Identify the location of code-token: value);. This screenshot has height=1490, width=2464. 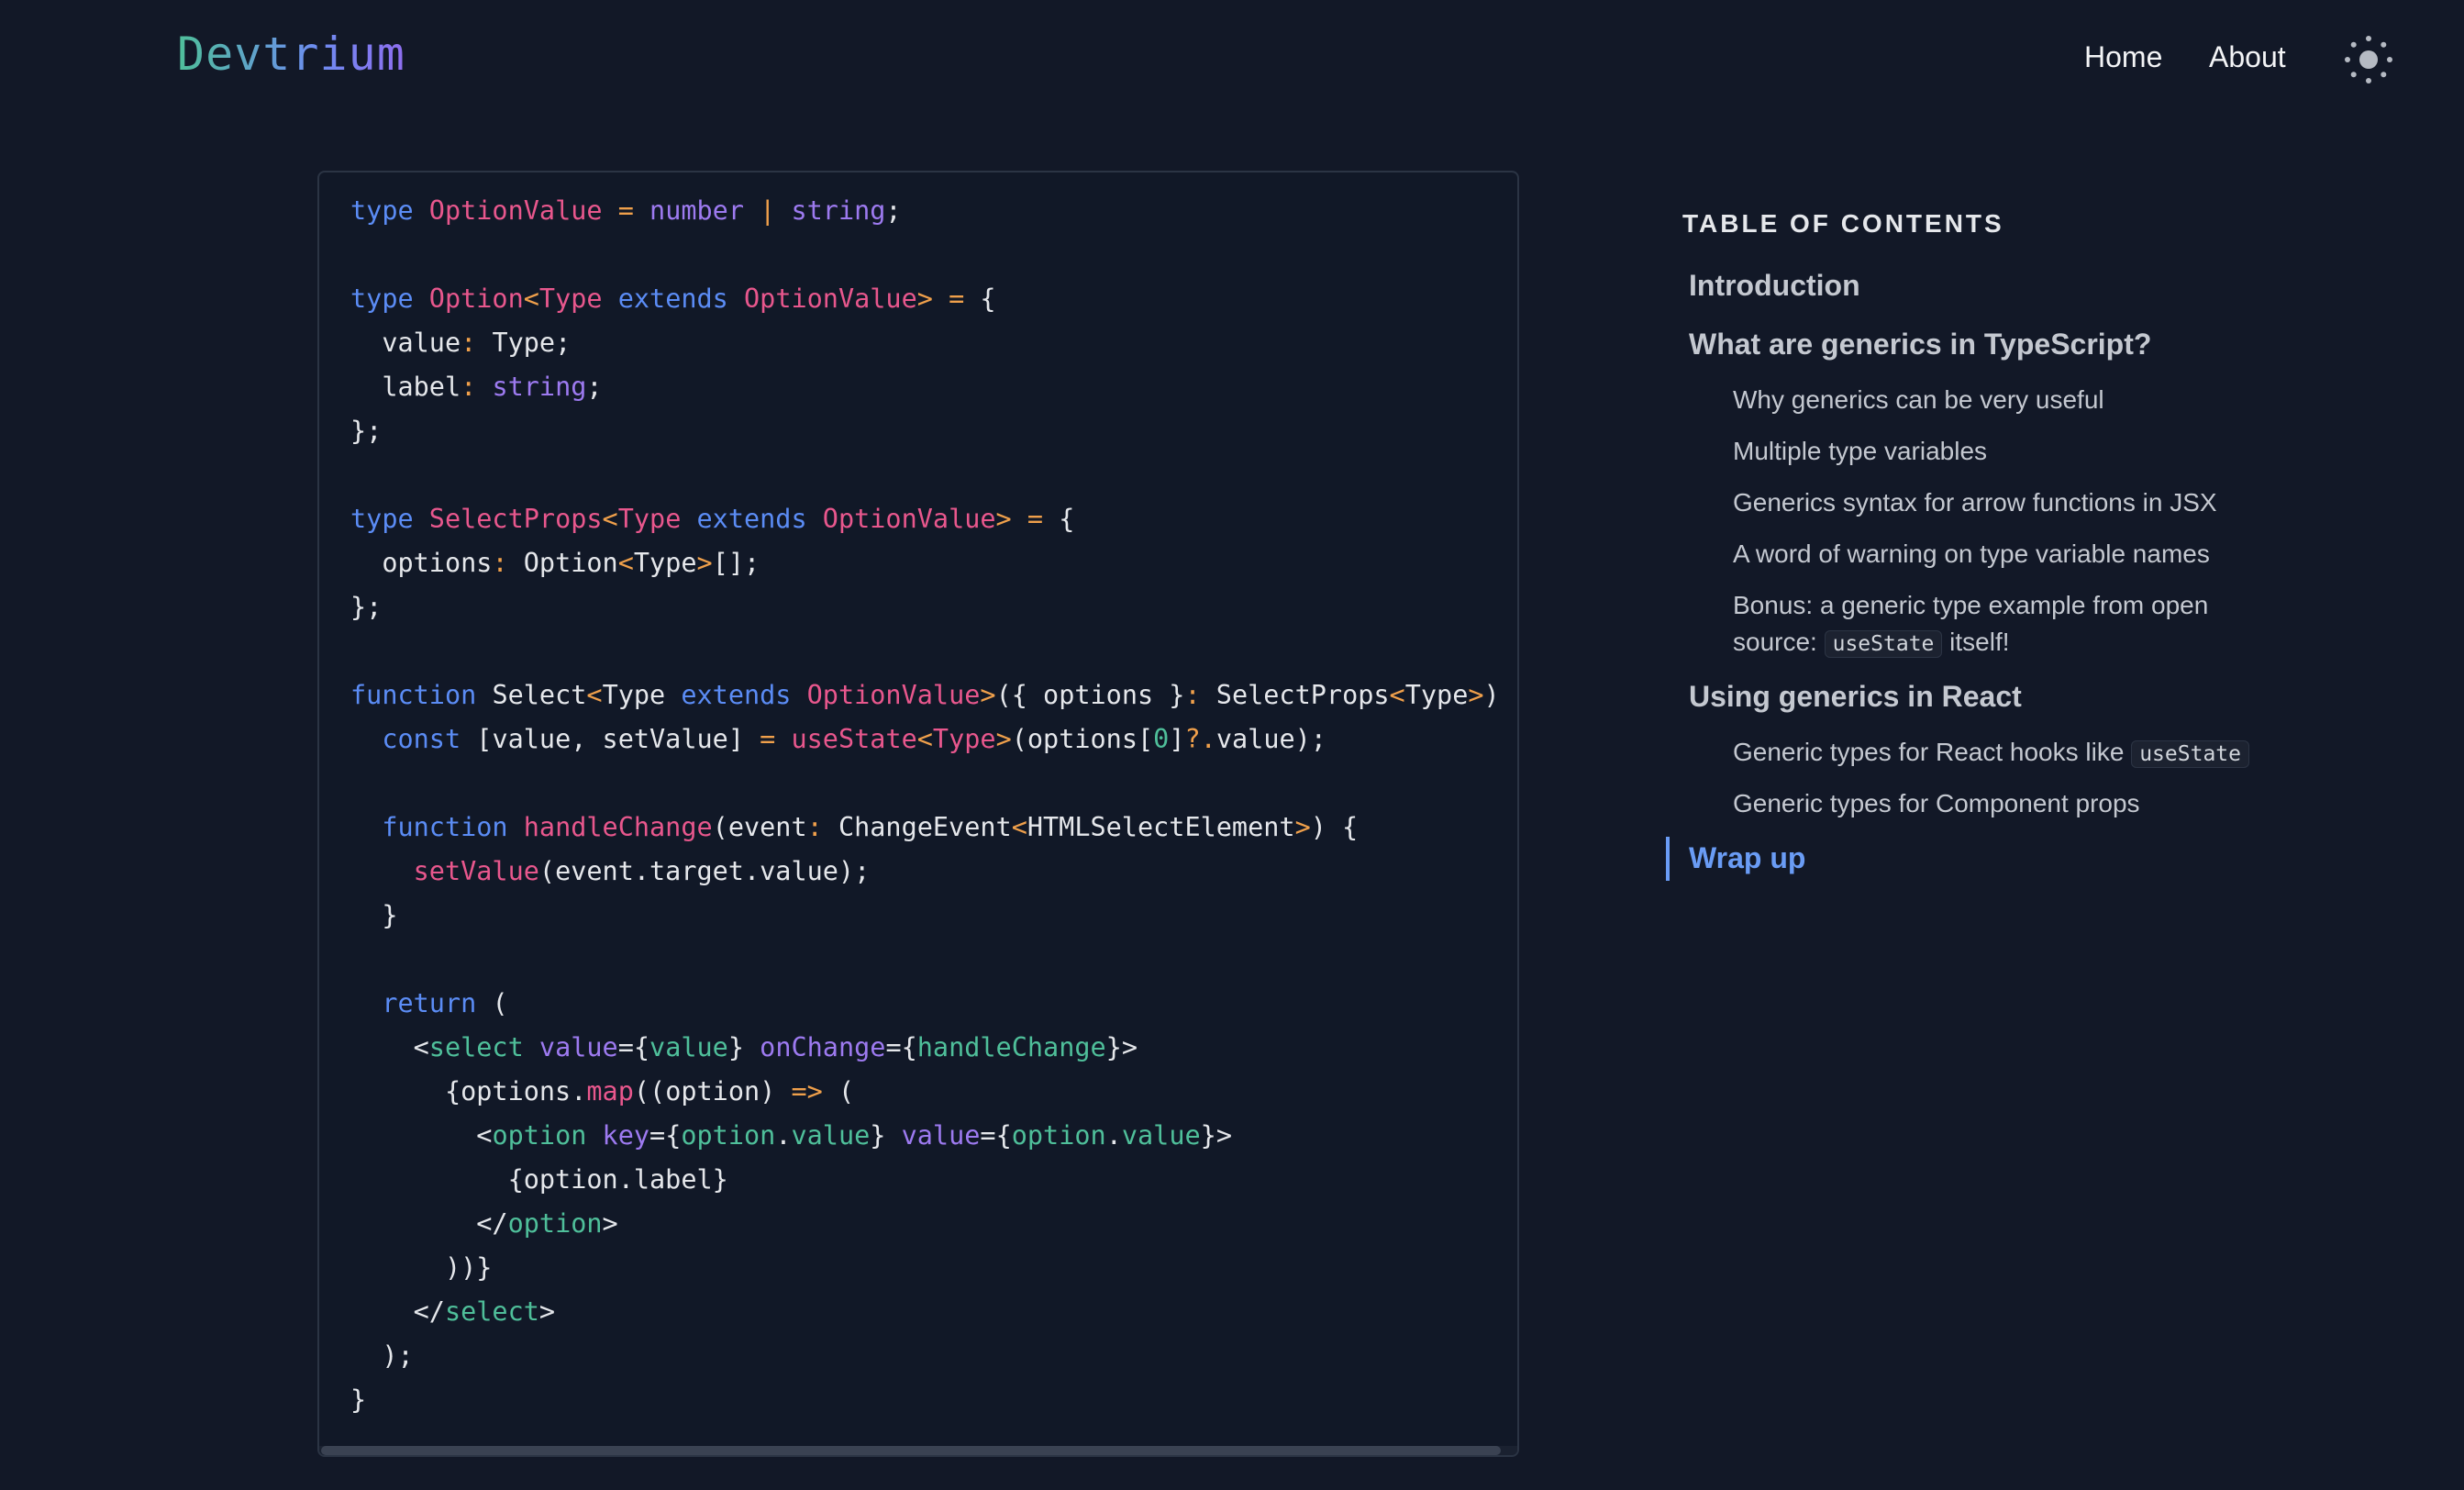
(1270, 739).